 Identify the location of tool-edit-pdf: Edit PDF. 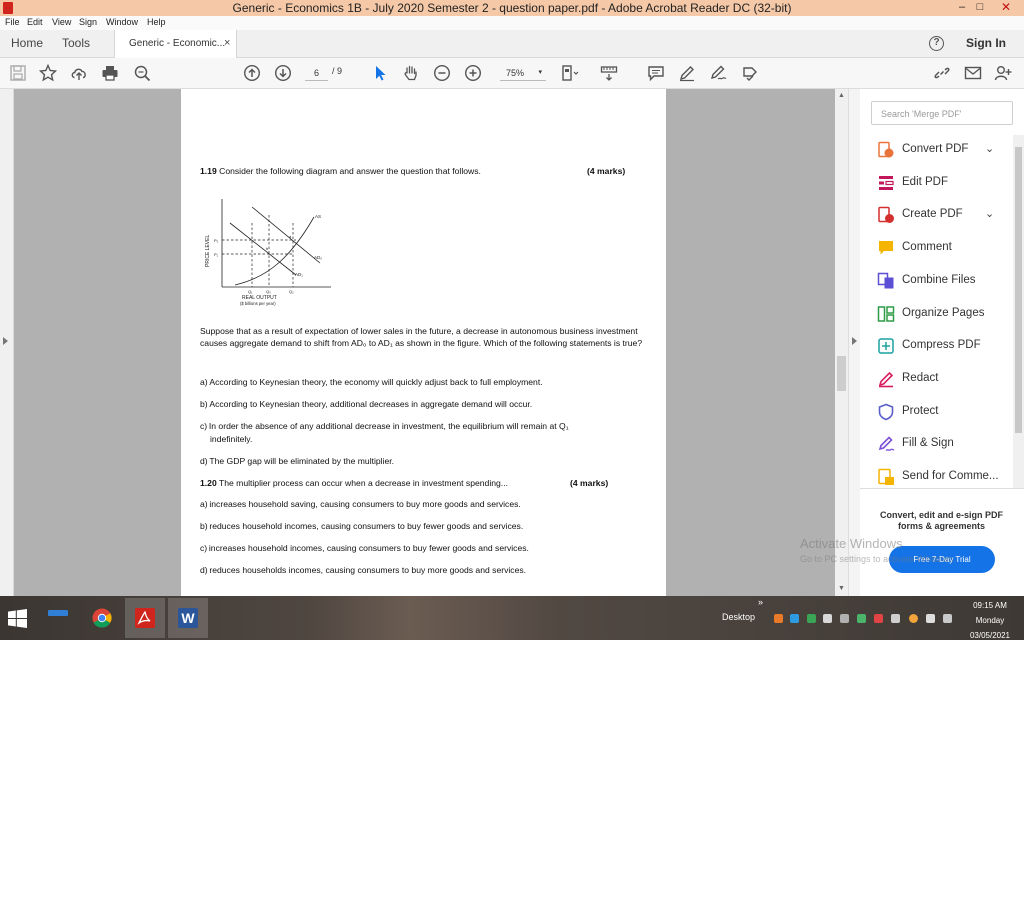
(936, 183).